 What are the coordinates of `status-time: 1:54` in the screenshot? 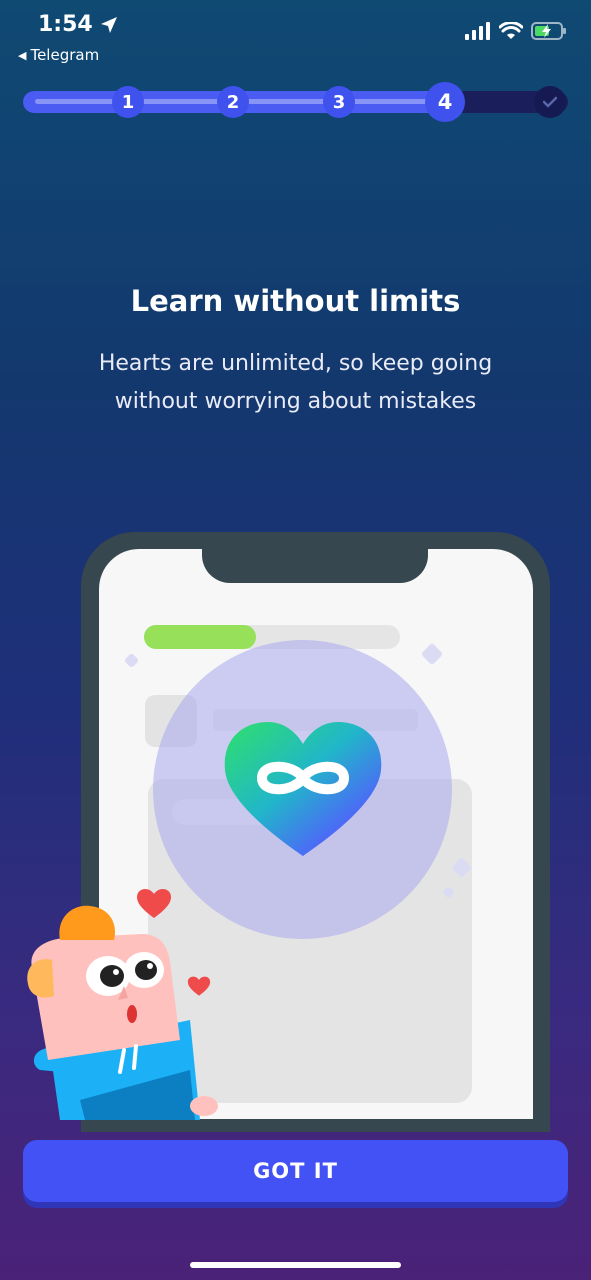 It's located at (78, 24).